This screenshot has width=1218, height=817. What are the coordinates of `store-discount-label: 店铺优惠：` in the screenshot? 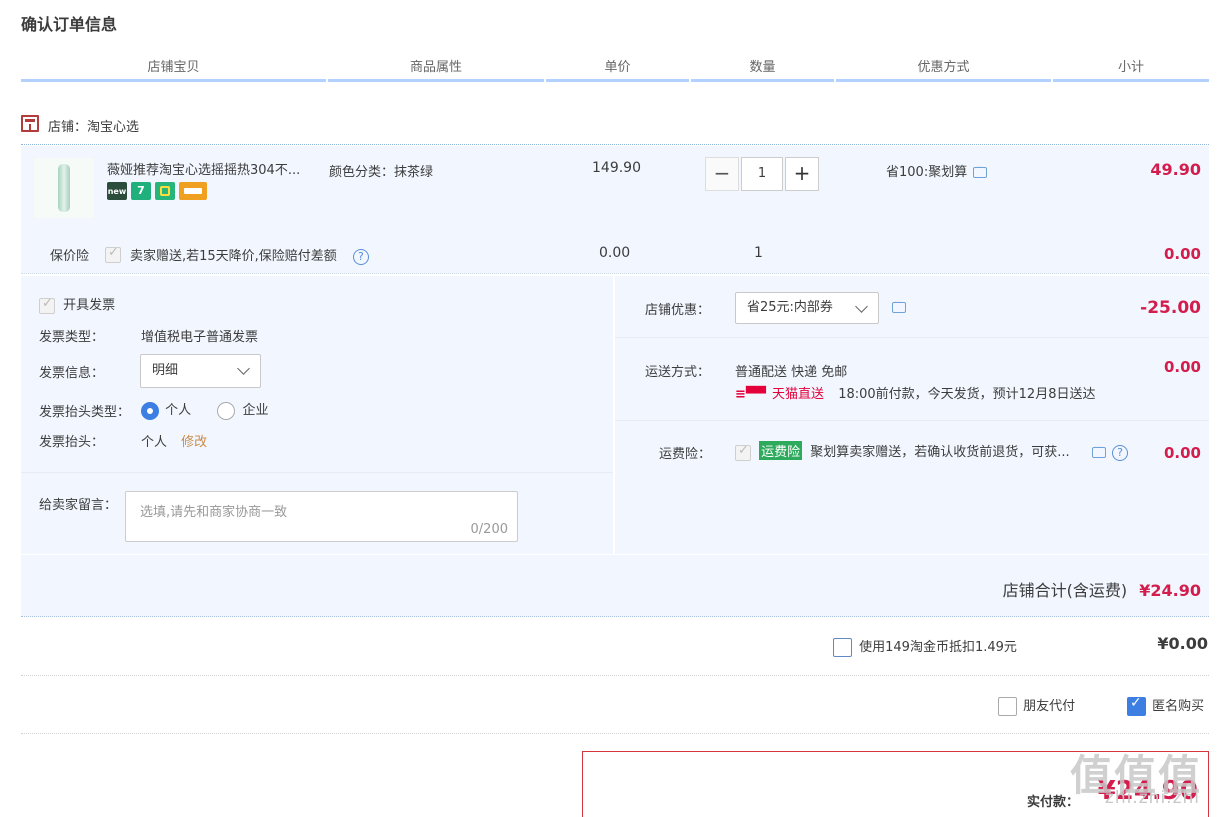 It's located at (678, 310).